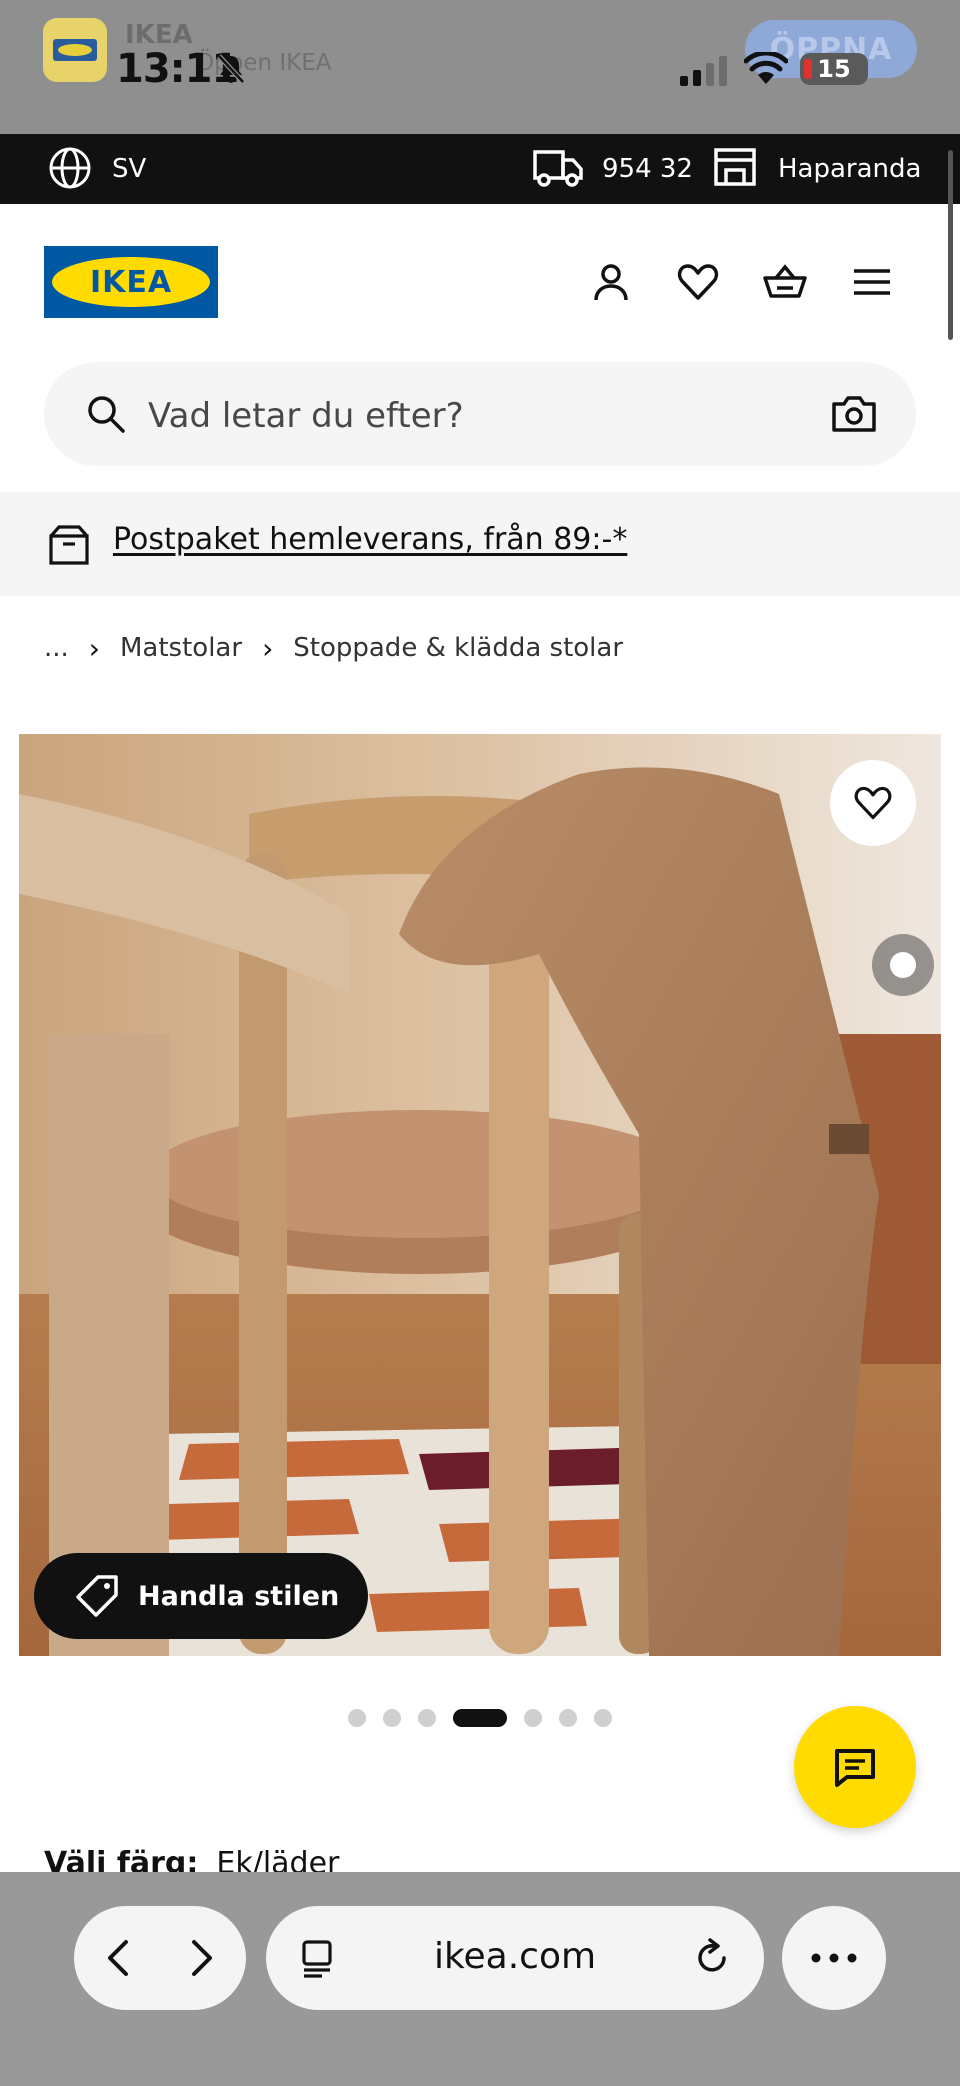 This screenshot has width=960, height=2086. I want to click on more-options-button, so click(834, 1958).